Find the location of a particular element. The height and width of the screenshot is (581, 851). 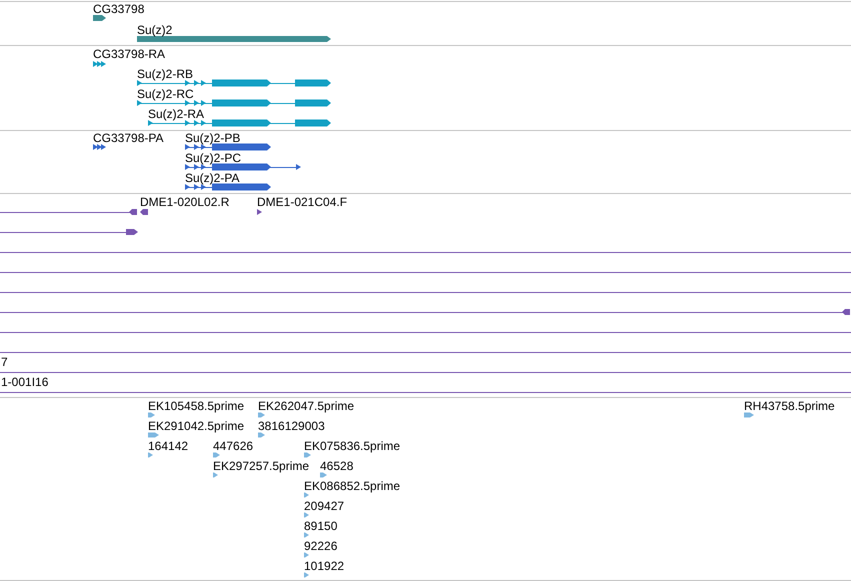

feature-label: 164142 is located at coordinates (168, 446).